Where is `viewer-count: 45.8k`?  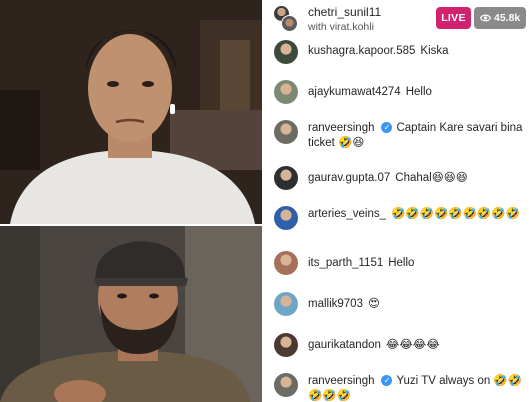 viewer-count: 45.8k is located at coordinates (507, 18).